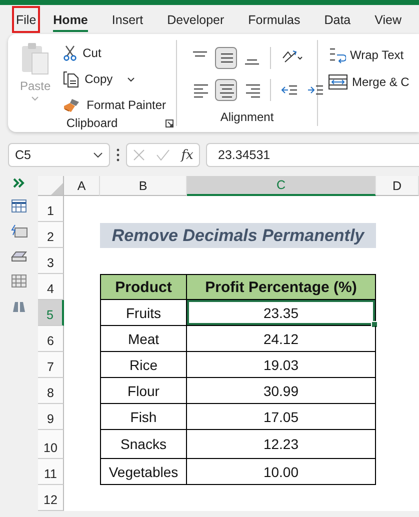 This screenshot has height=517, width=419. I want to click on column-header: D, so click(397, 186).